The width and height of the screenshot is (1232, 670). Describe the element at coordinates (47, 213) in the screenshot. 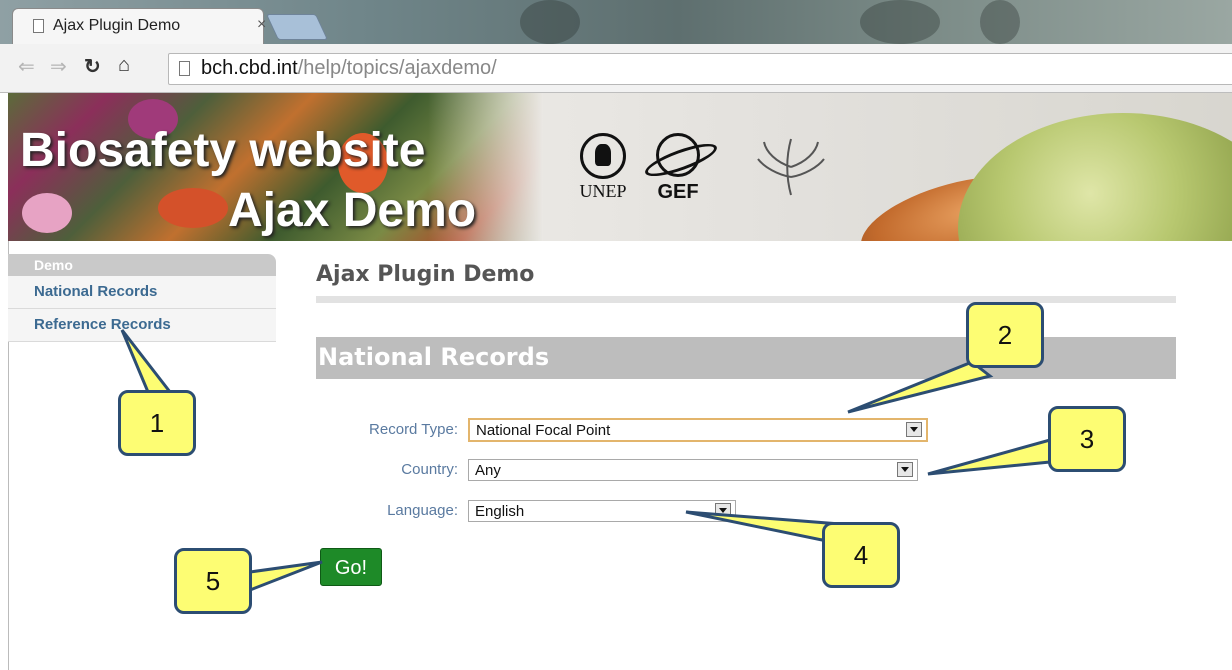

I see `flower-image` at that location.